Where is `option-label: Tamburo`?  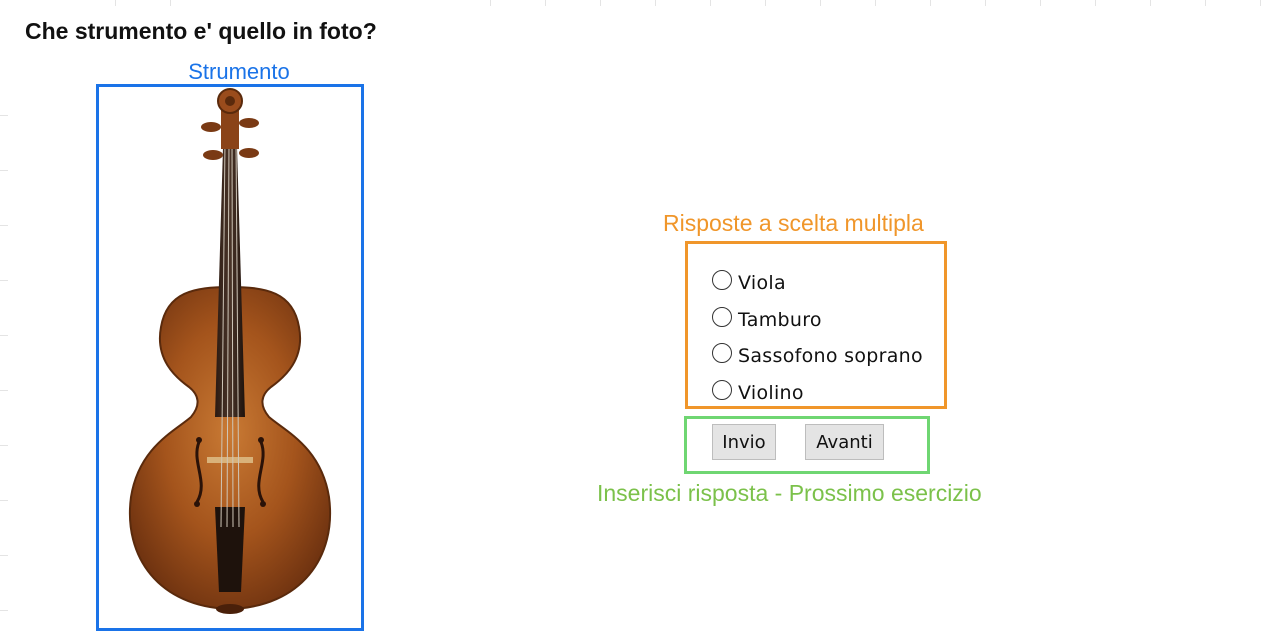
option-label: Tamburo is located at coordinates (780, 320).